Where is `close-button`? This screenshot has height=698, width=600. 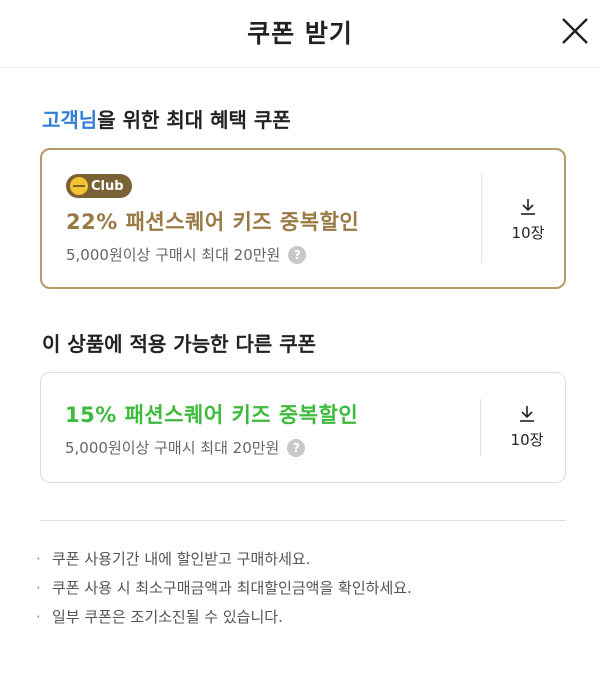
close-button is located at coordinates (575, 31).